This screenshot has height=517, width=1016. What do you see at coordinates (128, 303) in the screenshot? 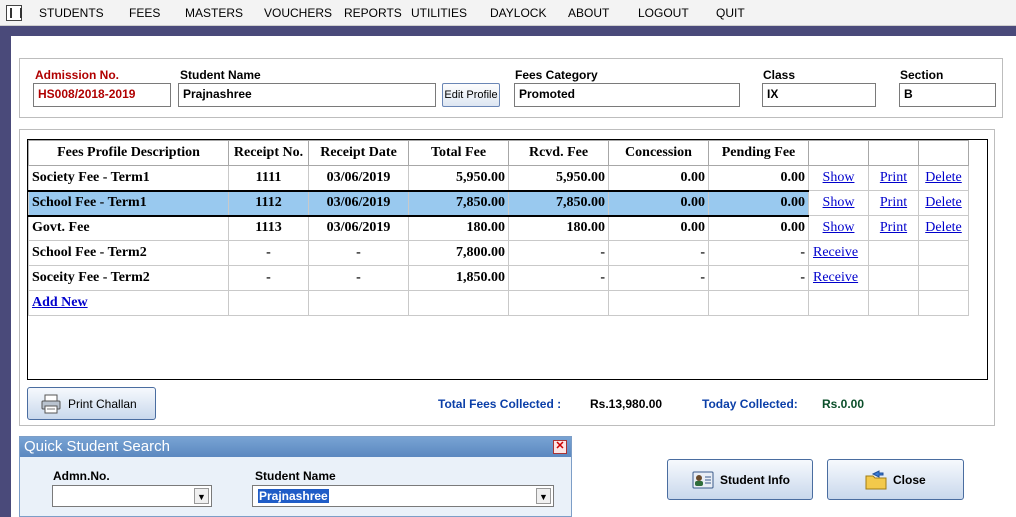
I see `add-new-link: Add New` at bounding box center [128, 303].